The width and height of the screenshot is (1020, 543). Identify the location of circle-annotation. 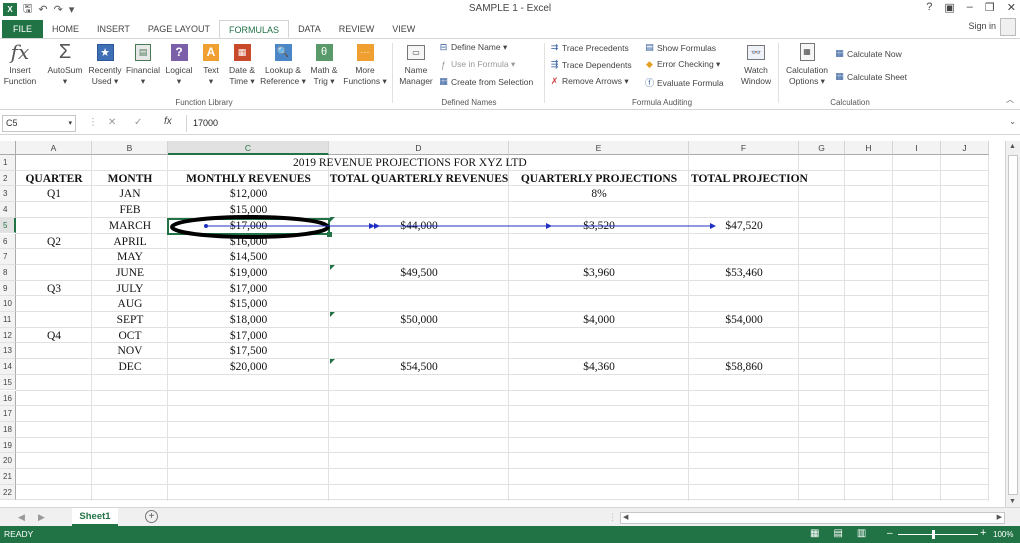
(250, 227).